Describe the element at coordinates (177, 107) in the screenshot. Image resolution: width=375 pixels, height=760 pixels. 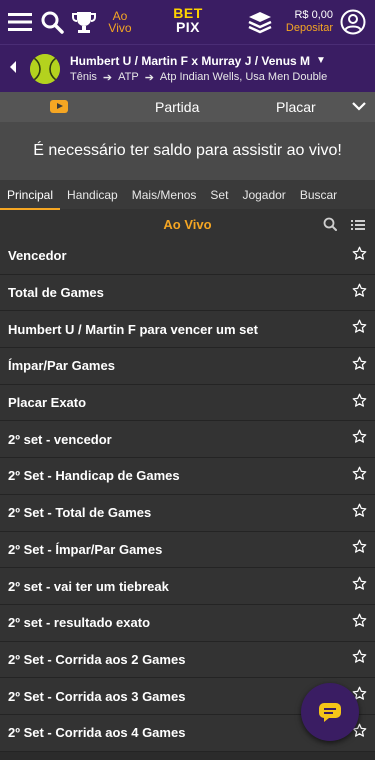
I see `tab-partida: Partida` at that location.